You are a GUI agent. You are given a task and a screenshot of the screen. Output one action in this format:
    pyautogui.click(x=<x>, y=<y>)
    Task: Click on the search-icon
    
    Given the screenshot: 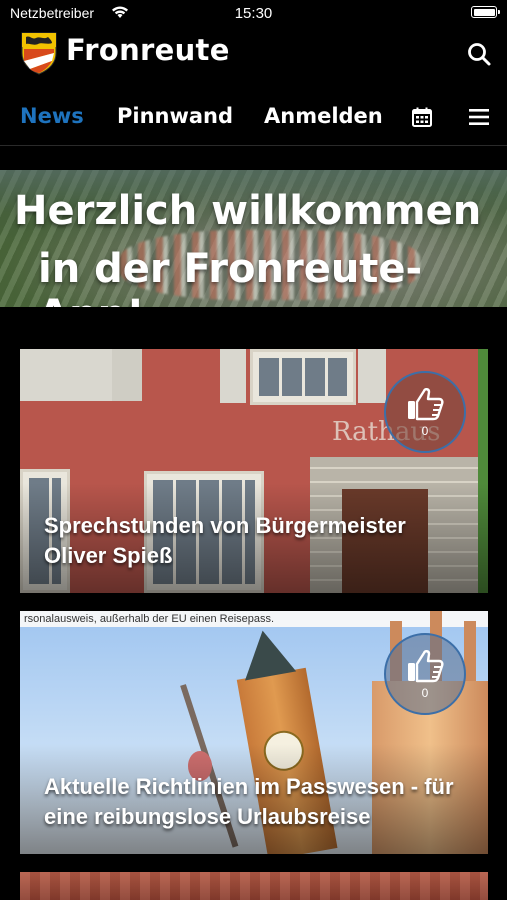 What is the action you would take?
    pyautogui.click(x=479, y=54)
    